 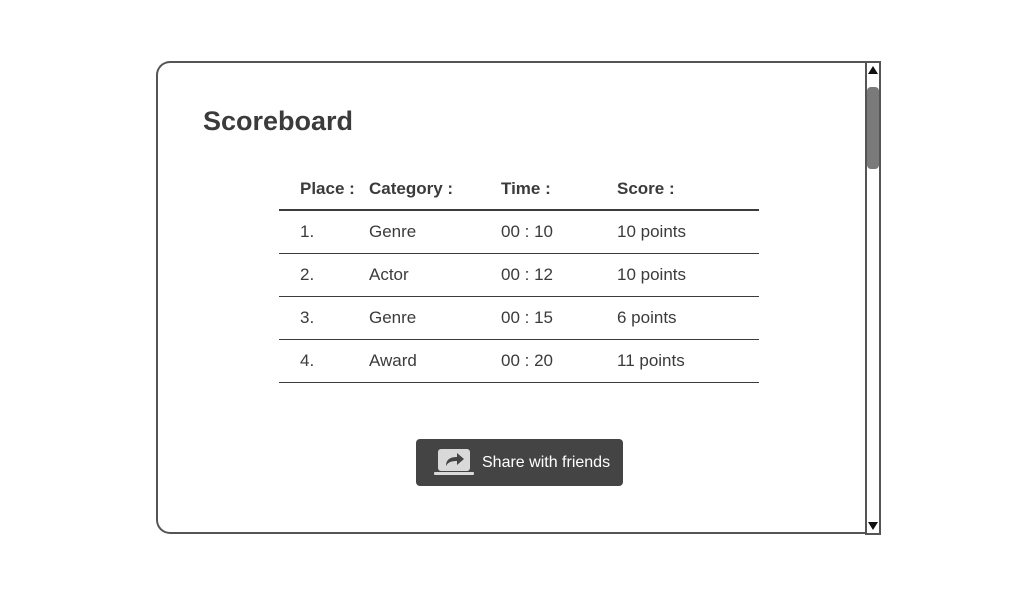 What do you see at coordinates (559, 318) in the screenshot?
I see `cell-time: 00 : 15` at bounding box center [559, 318].